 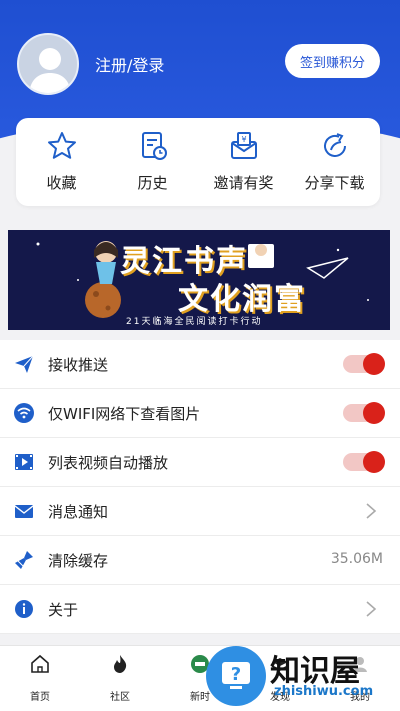 What do you see at coordinates (200, 560) in the screenshot?
I see `settings-row-cache: 清除缓存 35.06M` at bounding box center [200, 560].